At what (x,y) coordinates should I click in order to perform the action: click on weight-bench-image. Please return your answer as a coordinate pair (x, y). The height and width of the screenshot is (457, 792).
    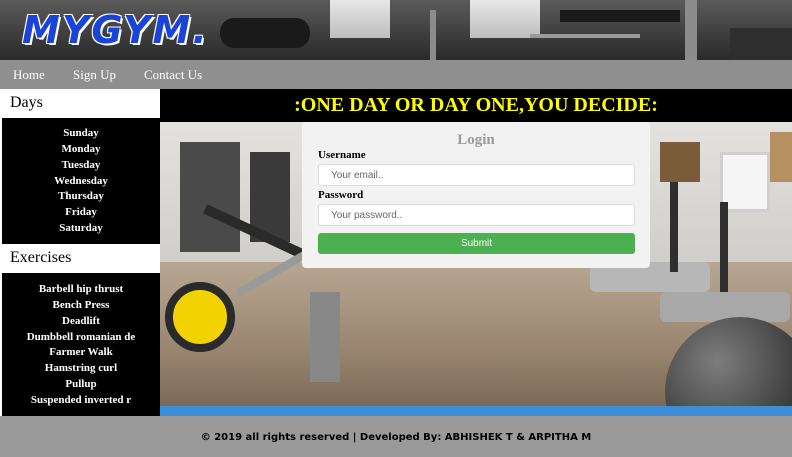
    Looking at the image, I should click on (620, 16).